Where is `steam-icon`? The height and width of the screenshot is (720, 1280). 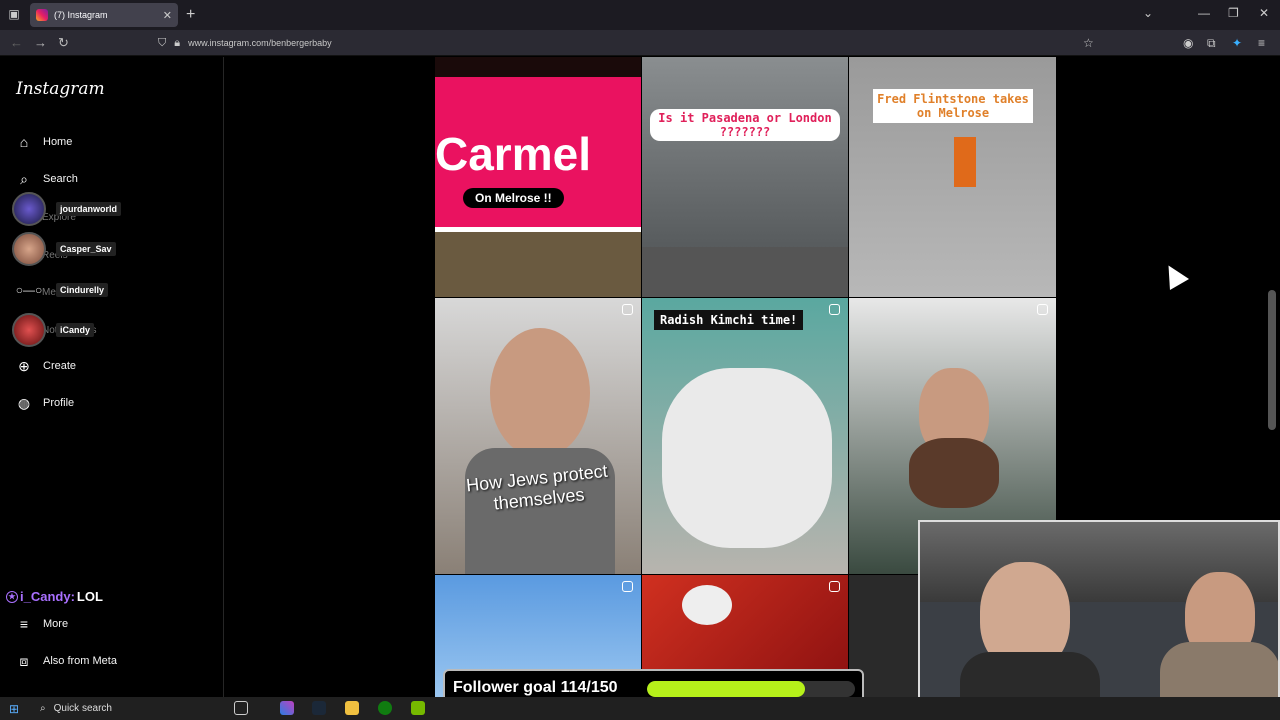
steam-icon is located at coordinates (319, 708).